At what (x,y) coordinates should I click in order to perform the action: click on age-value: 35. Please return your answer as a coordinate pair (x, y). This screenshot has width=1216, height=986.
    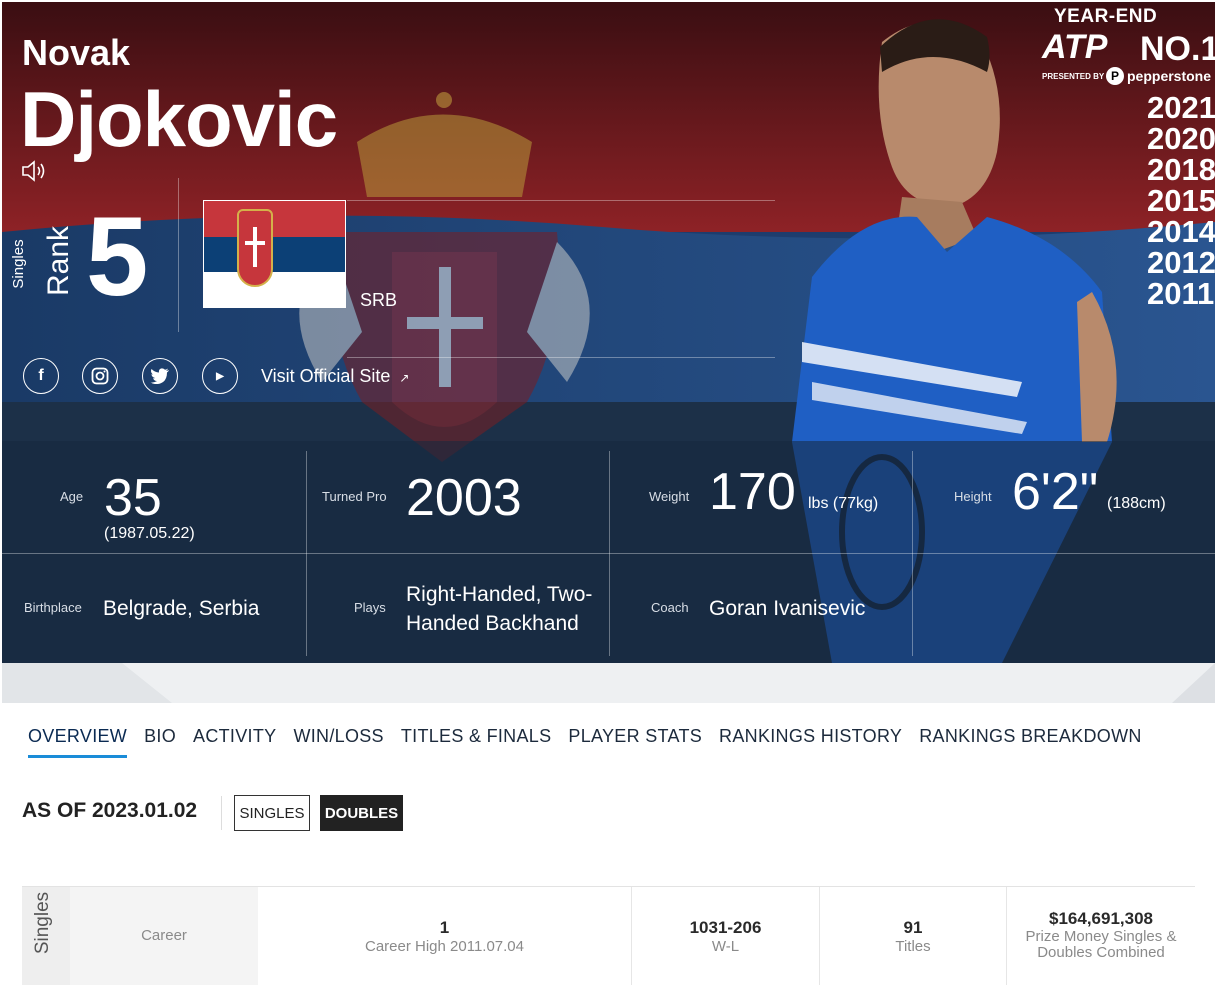
    Looking at the image, I should click on (133, 498).